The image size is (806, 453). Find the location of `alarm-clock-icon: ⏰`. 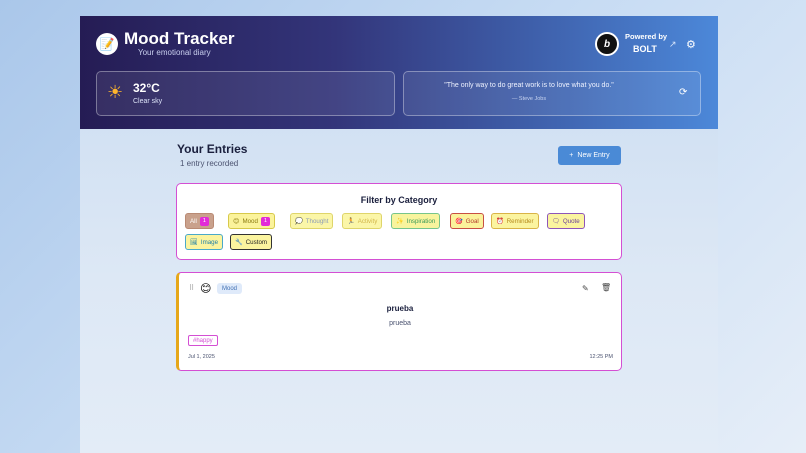

alarm-clock-icon: ⏰ is located at coordinates (500, 221).